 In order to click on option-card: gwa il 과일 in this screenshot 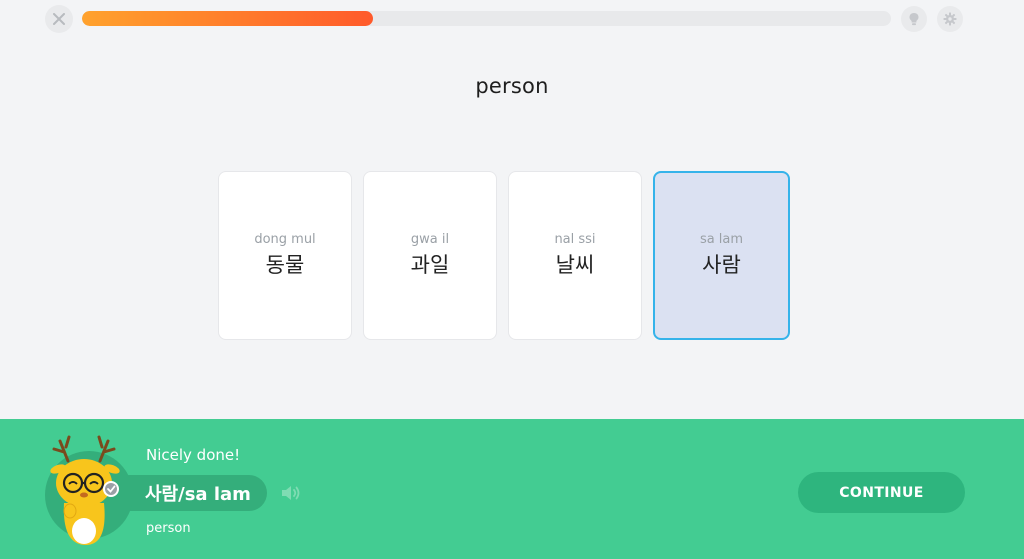, I will do `click(430, 255)`.